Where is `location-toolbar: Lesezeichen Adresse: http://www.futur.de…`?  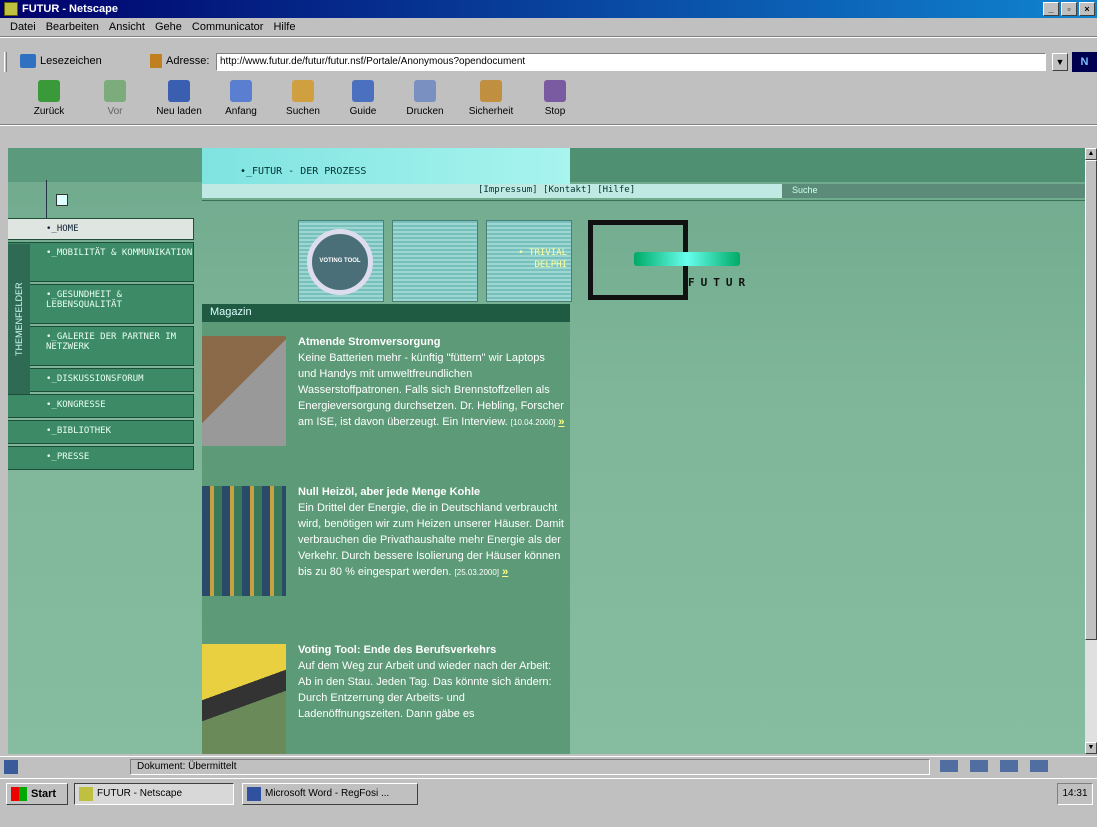
location-toolbar: Lesezeichen Adresse: http://www.futur.de… is located at coordinates (548, 62).